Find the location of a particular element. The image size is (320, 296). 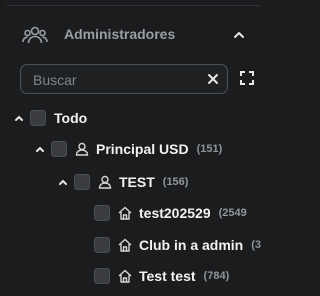

tree-label: test202529 is located at coordinates (175, 213).